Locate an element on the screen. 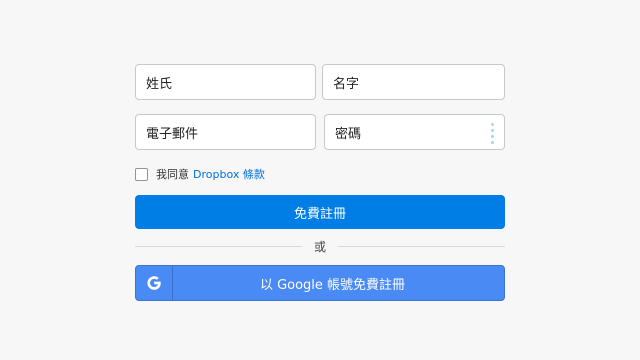 Image resolution: width=640 pixels, height=360 pixels. signup-button: 免費註冊 is located at coordinates (320, 212).